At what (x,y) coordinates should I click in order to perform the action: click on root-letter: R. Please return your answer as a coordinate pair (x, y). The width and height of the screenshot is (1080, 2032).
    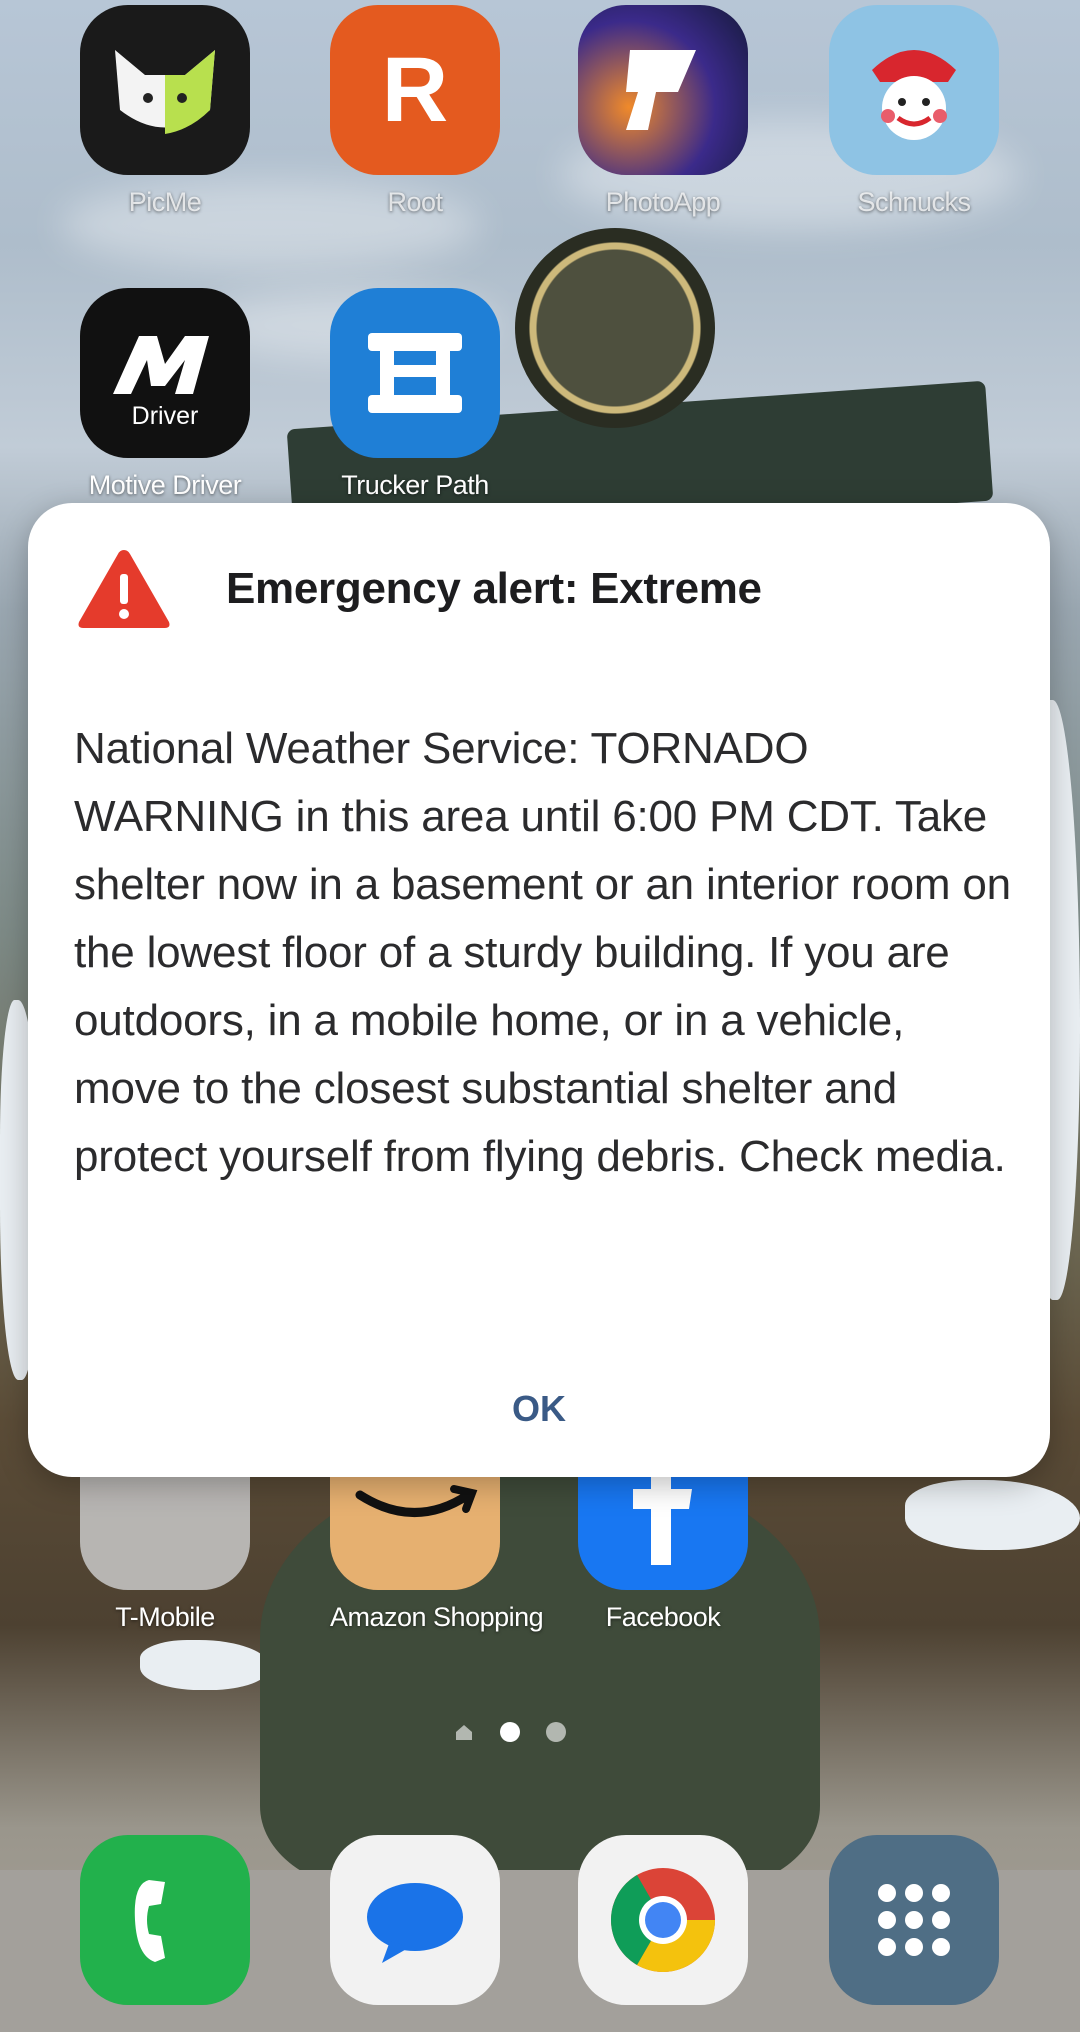
    Looking at the image, I should click on (415, 89).